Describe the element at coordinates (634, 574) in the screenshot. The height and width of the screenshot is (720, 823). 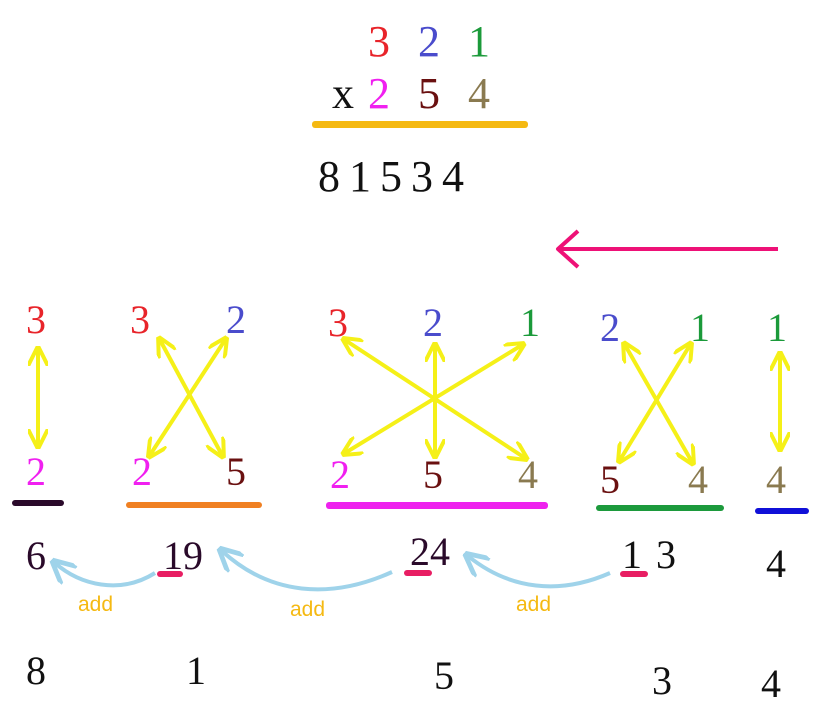
I see `carry-mark-step4` at that location.